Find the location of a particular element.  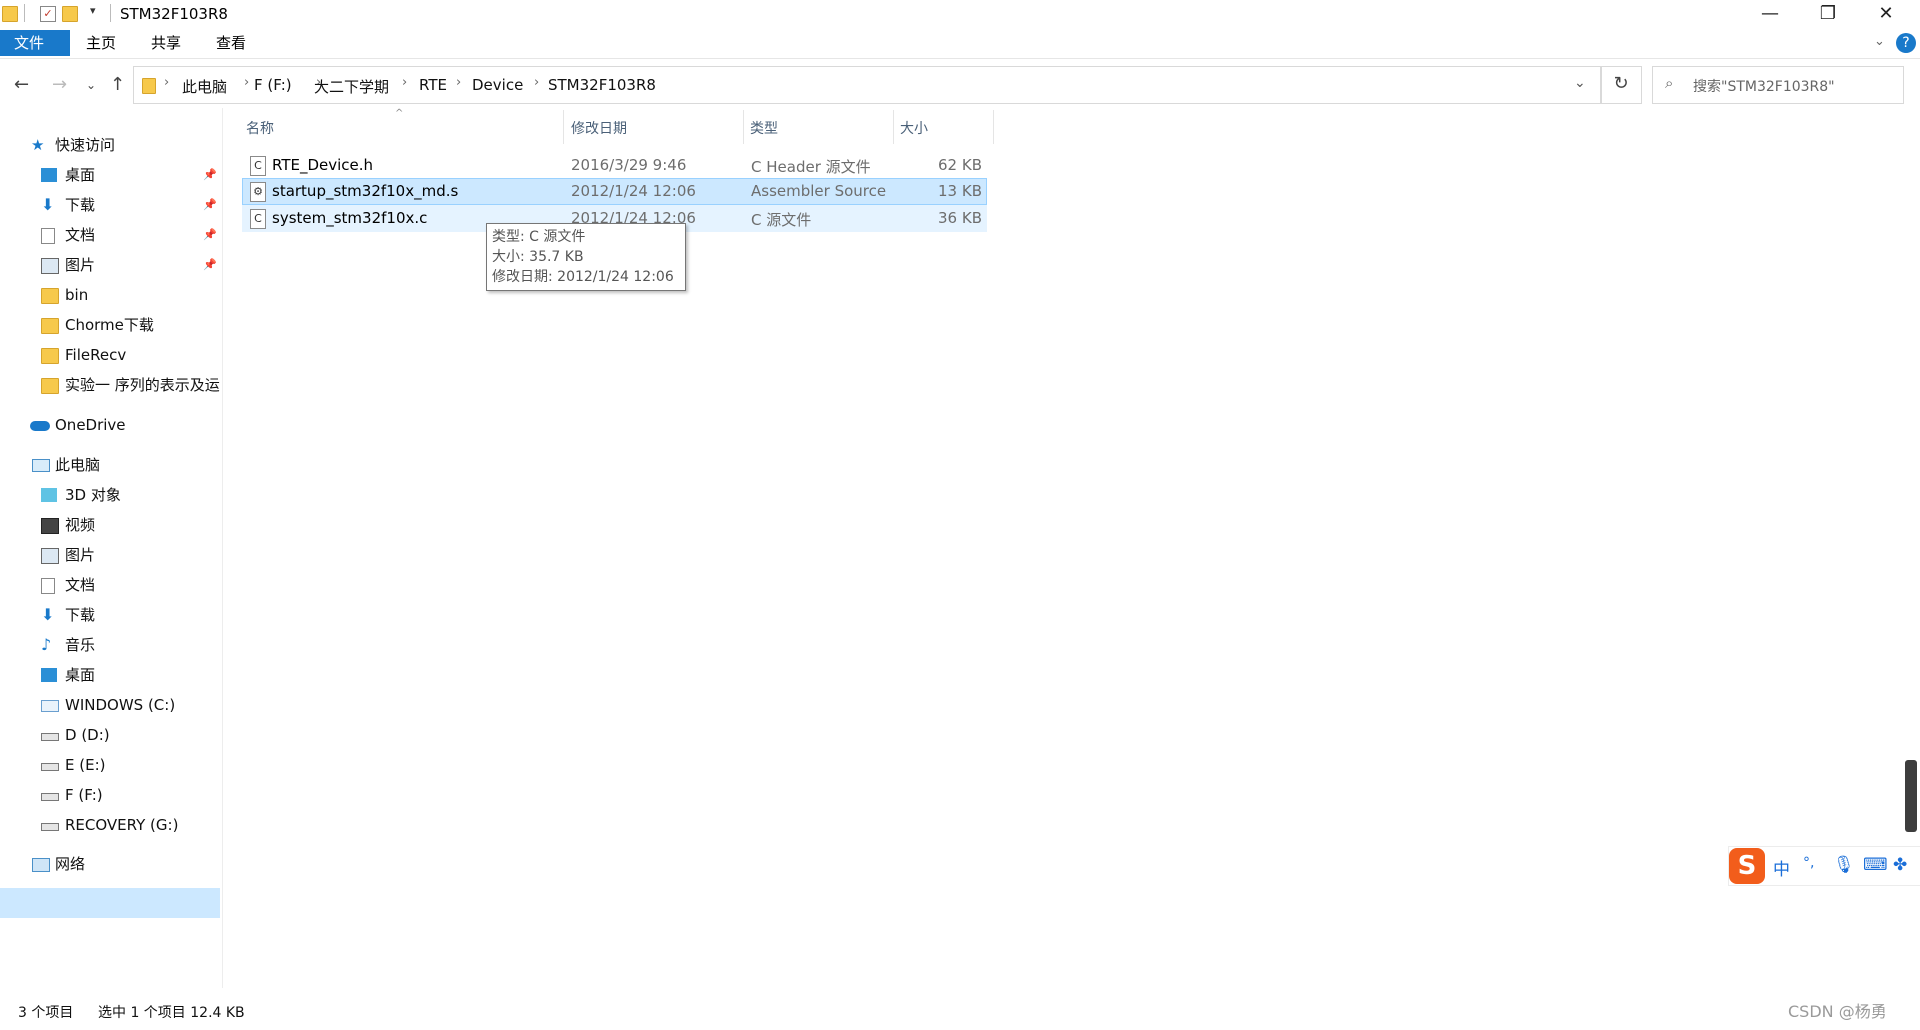

keyboard-icon: ⌨ is located at coordinates (1875, 865).